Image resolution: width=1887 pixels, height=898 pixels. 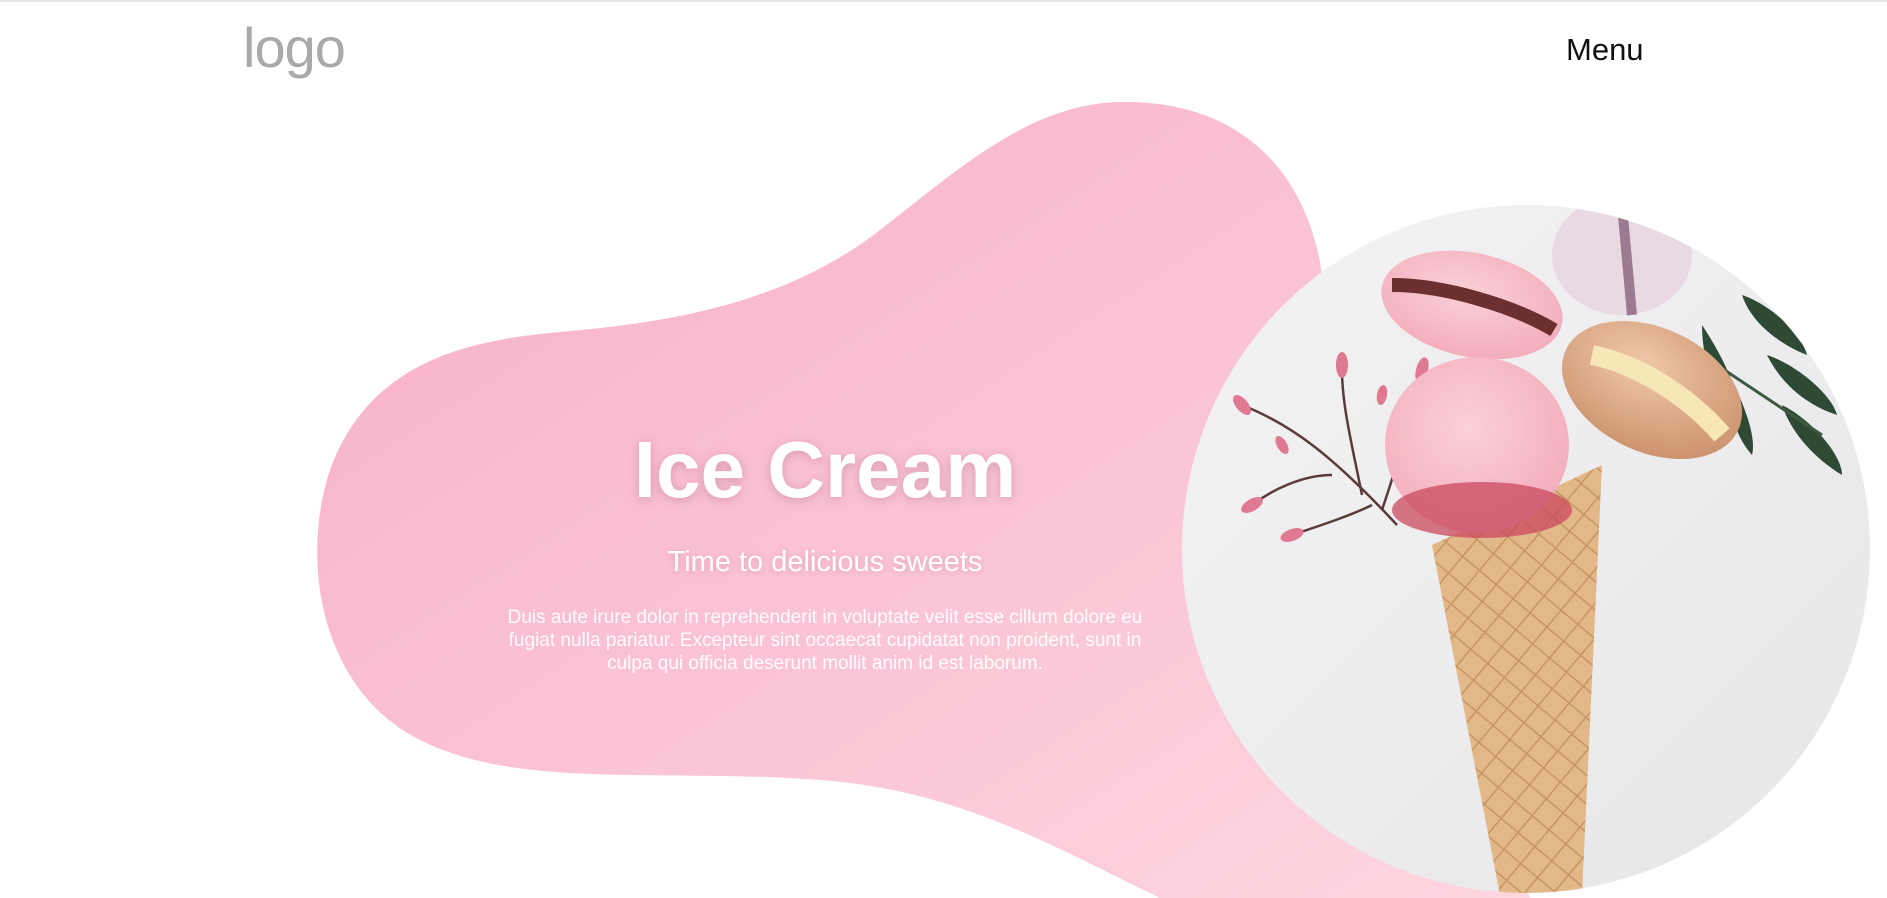 I want to click on hero-title: Ice Cream, so click(x=825, y=469).